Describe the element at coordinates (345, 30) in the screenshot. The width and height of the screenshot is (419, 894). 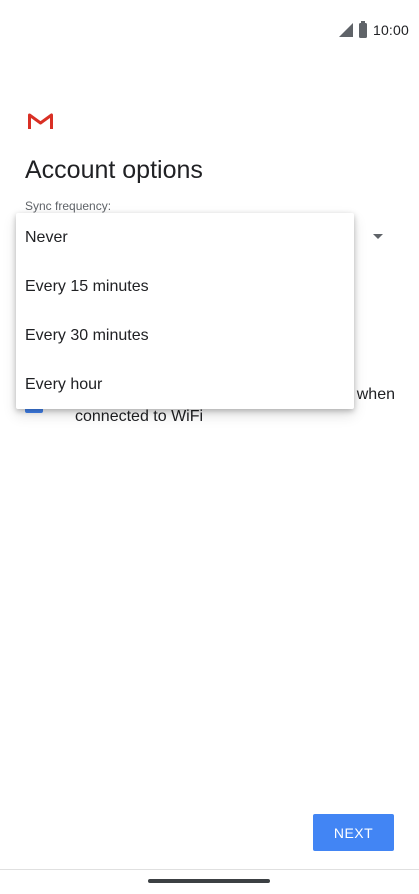
I see `cell-signal-icon` at that location.